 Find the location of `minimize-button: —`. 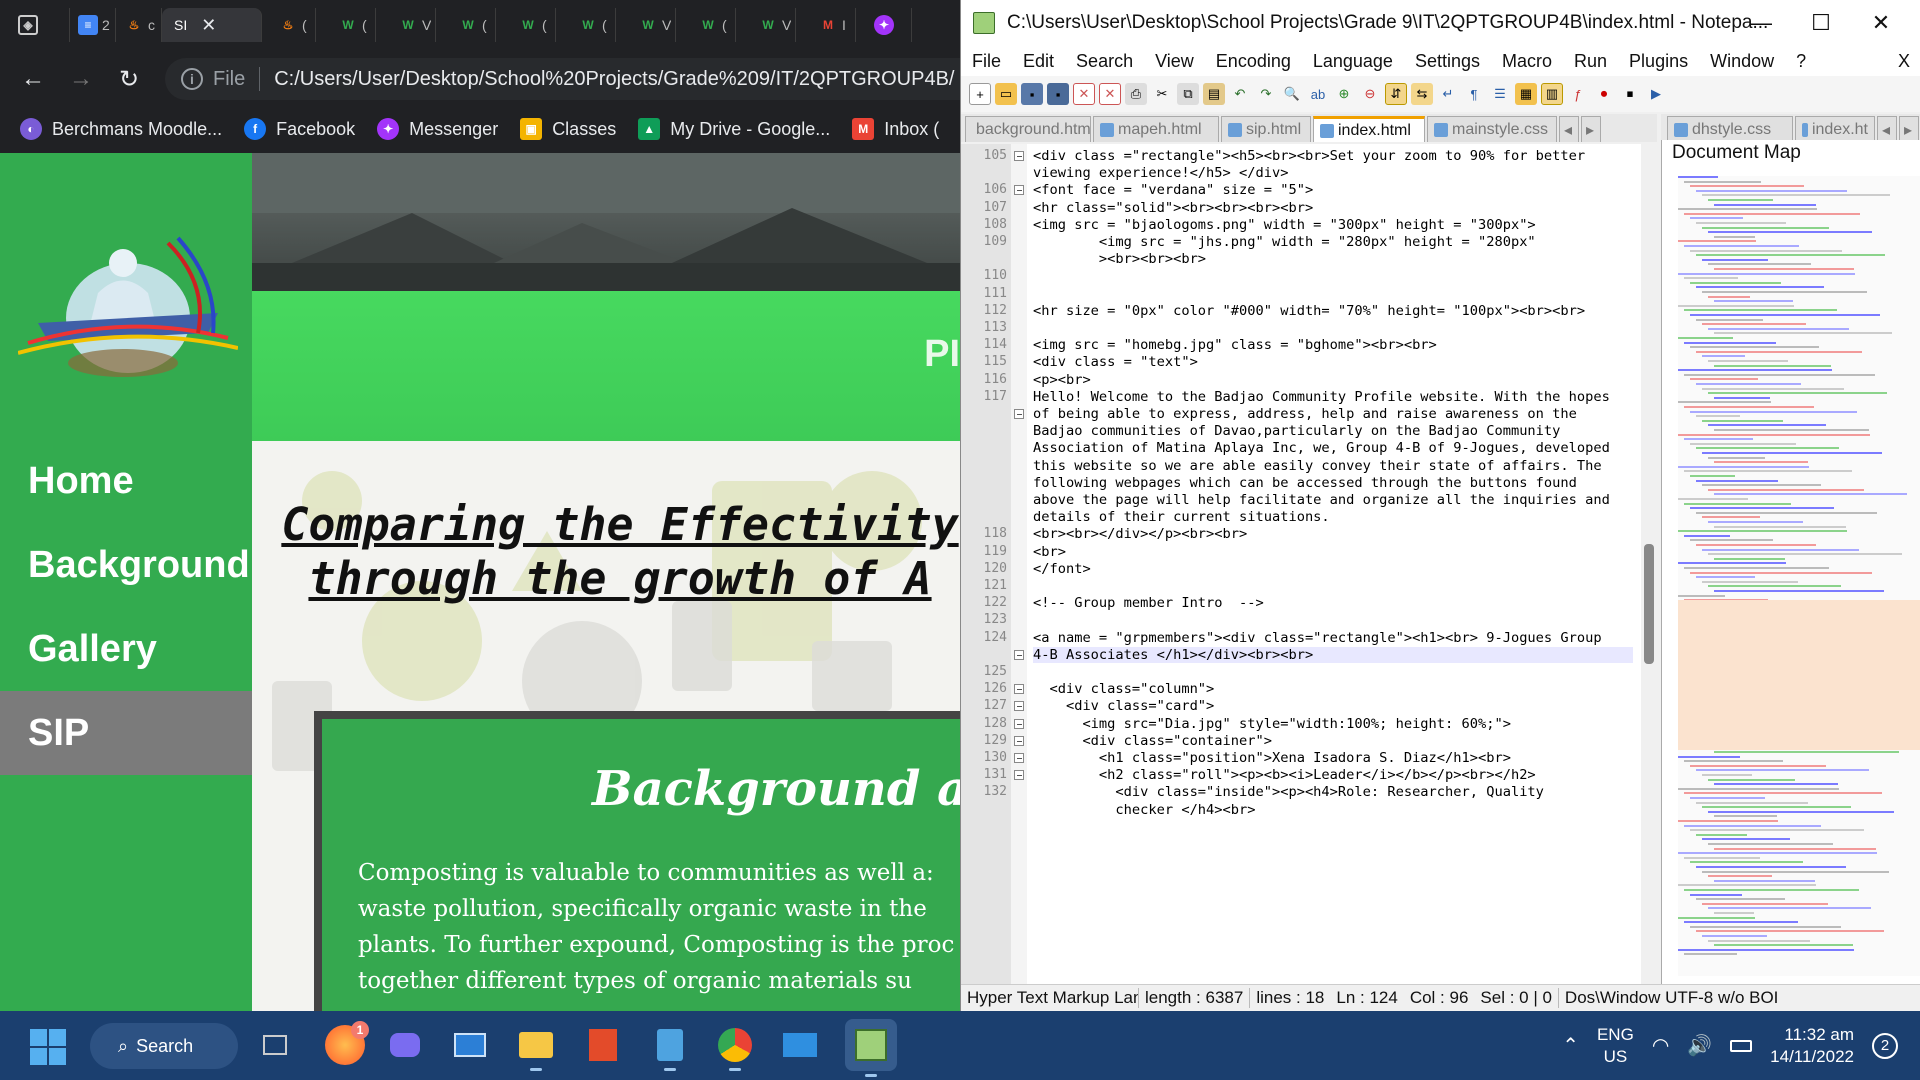

minimize-button: — is located at coordinates (1761, 23).